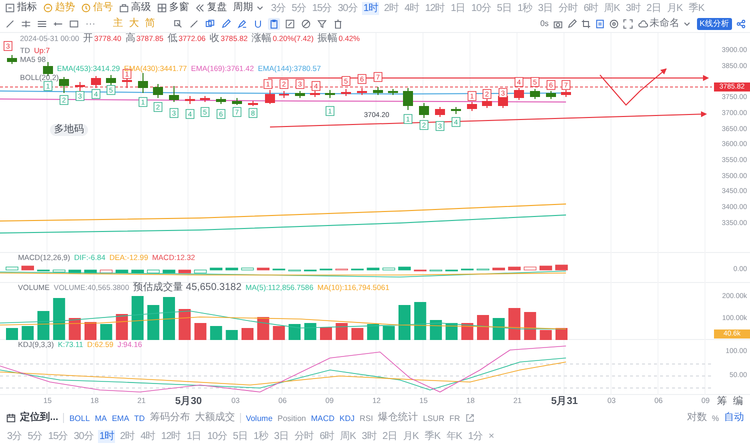 The width and height of the screenshot is (750, 448). I want to click on camera-icon, so click(557, 24).